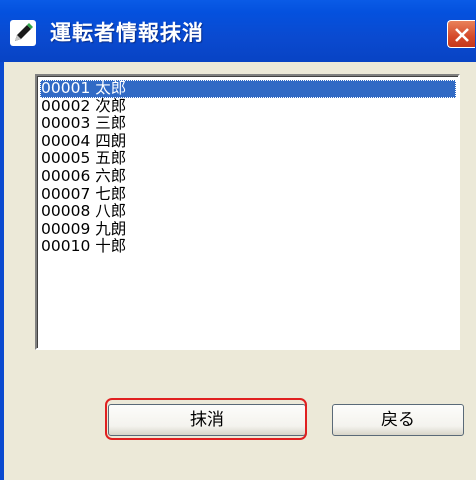  I want to click on list-item: 00010 十郎, so click(248, 247).